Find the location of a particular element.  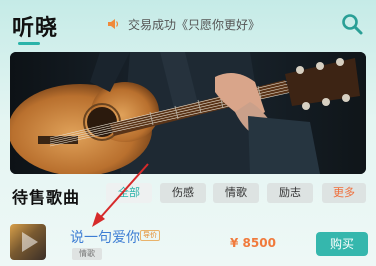

title-underline is located at coordinates (29, 43).